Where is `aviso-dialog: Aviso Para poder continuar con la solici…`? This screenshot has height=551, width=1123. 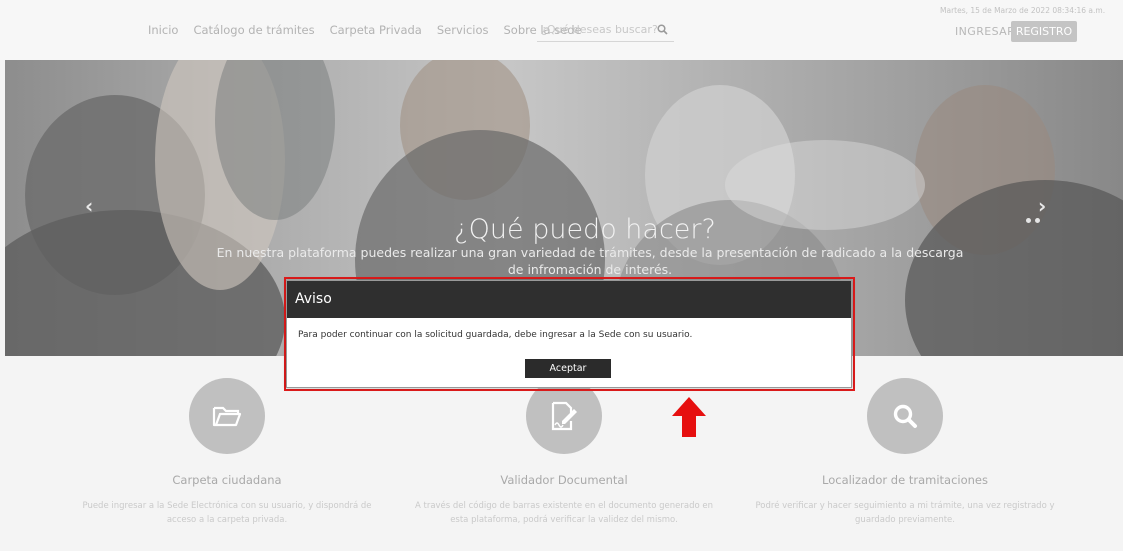 aviso-dialog: Aviso Para poder continuar con la solici… is located at coordinates (569, 334).